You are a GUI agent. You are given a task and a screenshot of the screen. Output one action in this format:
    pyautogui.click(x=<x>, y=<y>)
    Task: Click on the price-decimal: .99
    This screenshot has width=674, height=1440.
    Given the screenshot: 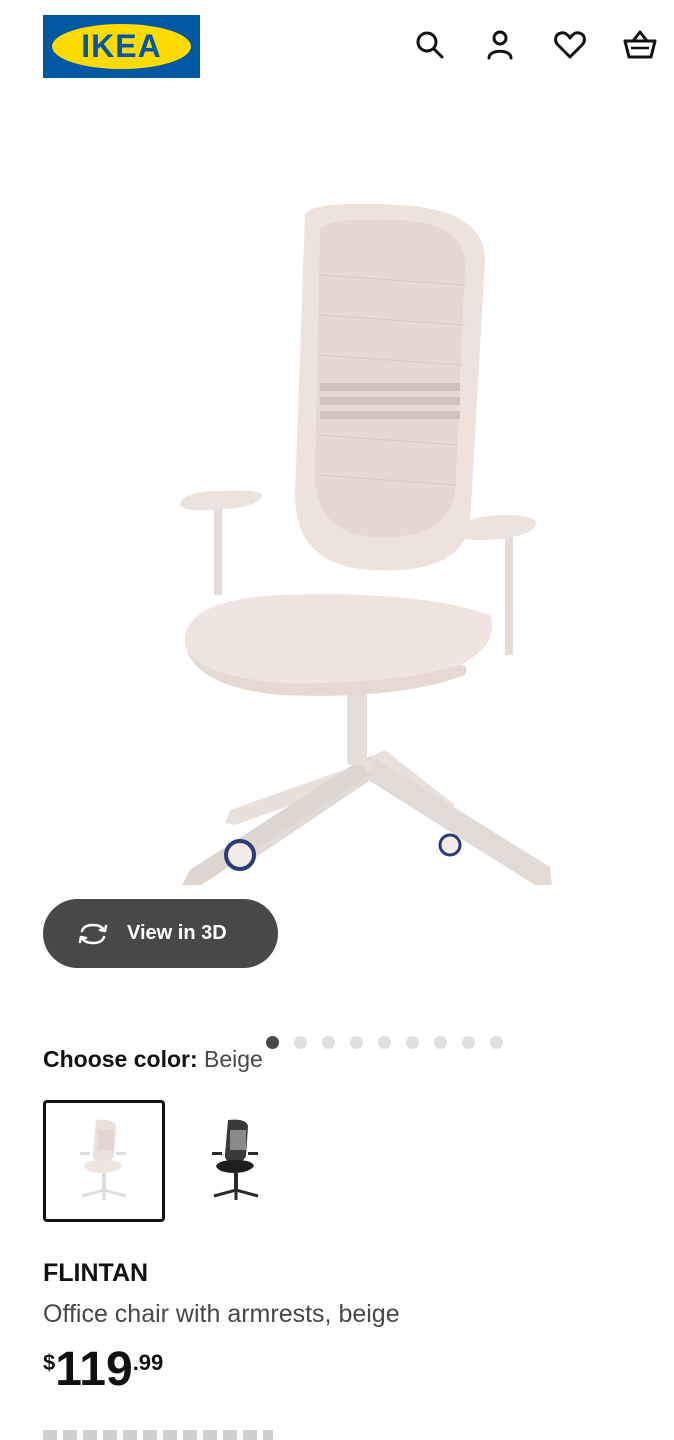 What is the action you would take?
    pyautogui.click(x=148, y=1362)
    